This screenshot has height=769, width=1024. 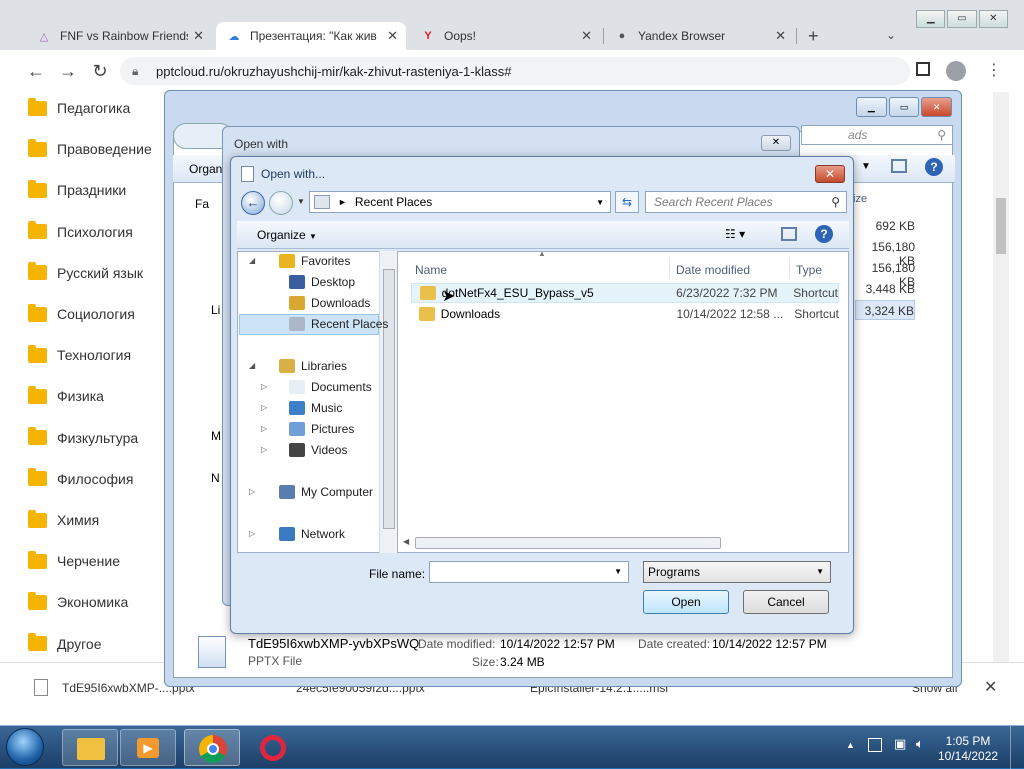 What do you see at coordinates (25, 747) in the screenshot?
I see `start-button-icon` at bounding box center [25, 747].